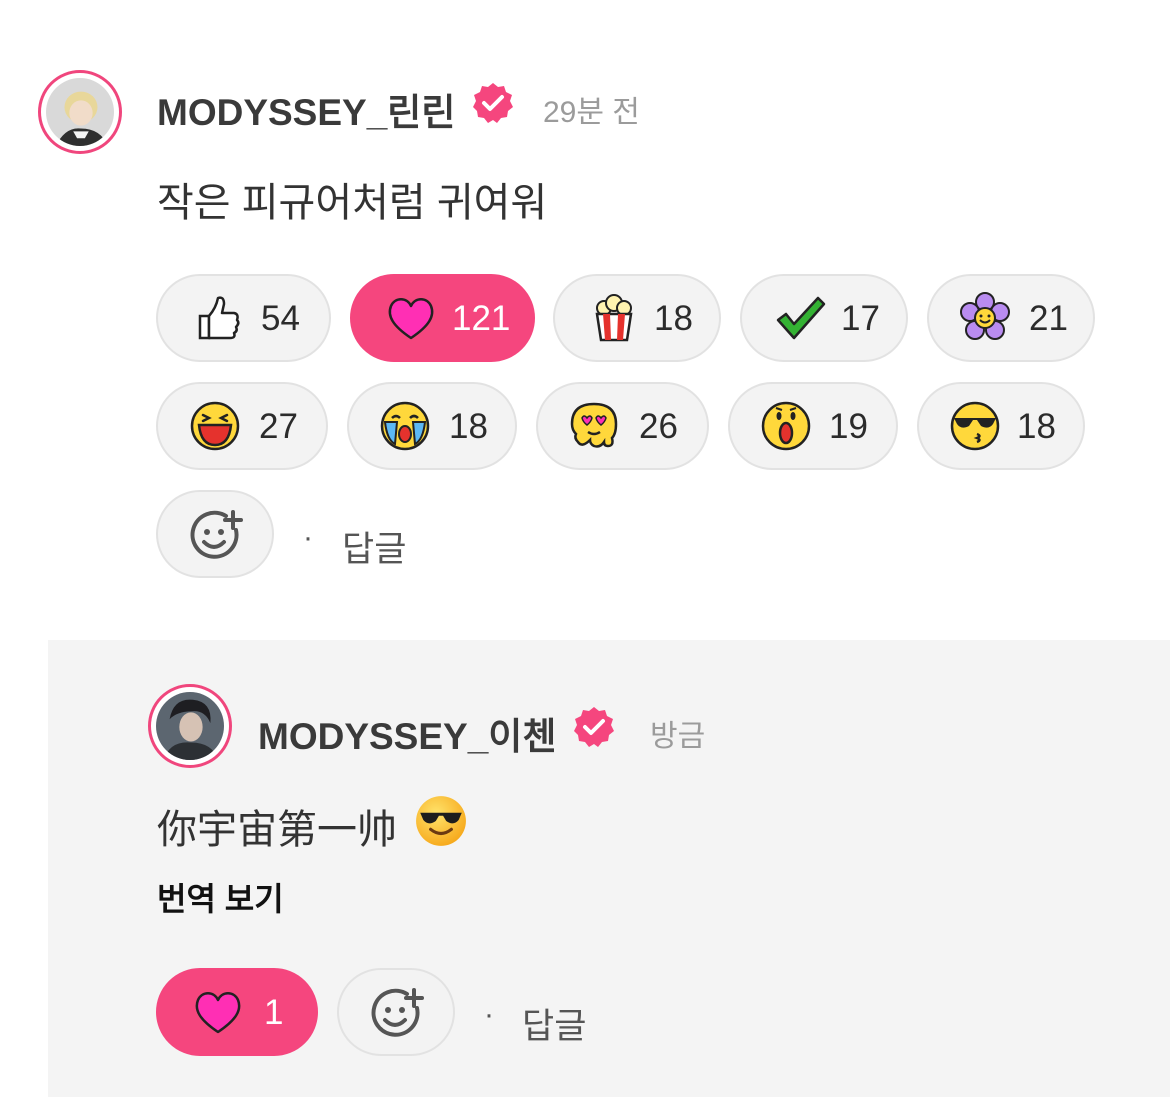 The image size is (1170, 1097). I want to click on crying-face-icon, so click(405, 426).